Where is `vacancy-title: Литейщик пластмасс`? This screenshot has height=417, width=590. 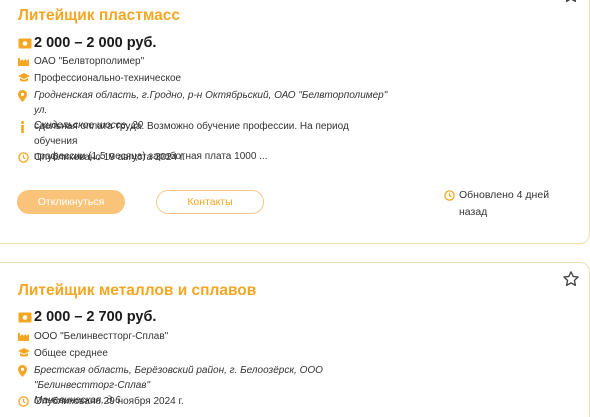 vacancy-title: Литейщик пластмасс is located at coordinates (99, 16).